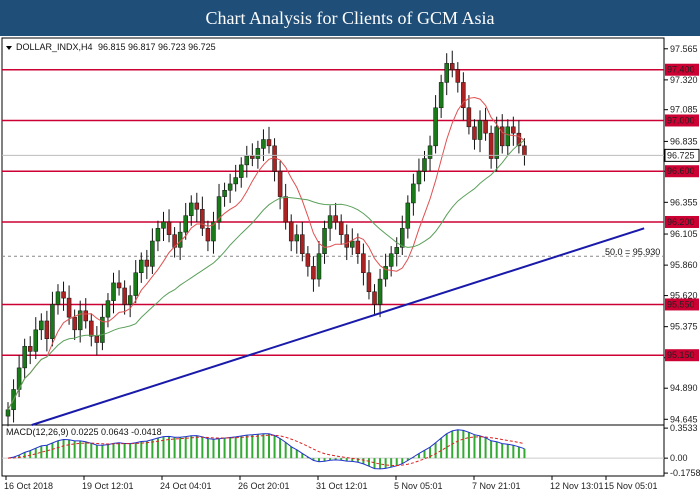 The width and height of the screenshot is (700, 500). I want to click on y-tick-label: 97.085, so click(684, 110).